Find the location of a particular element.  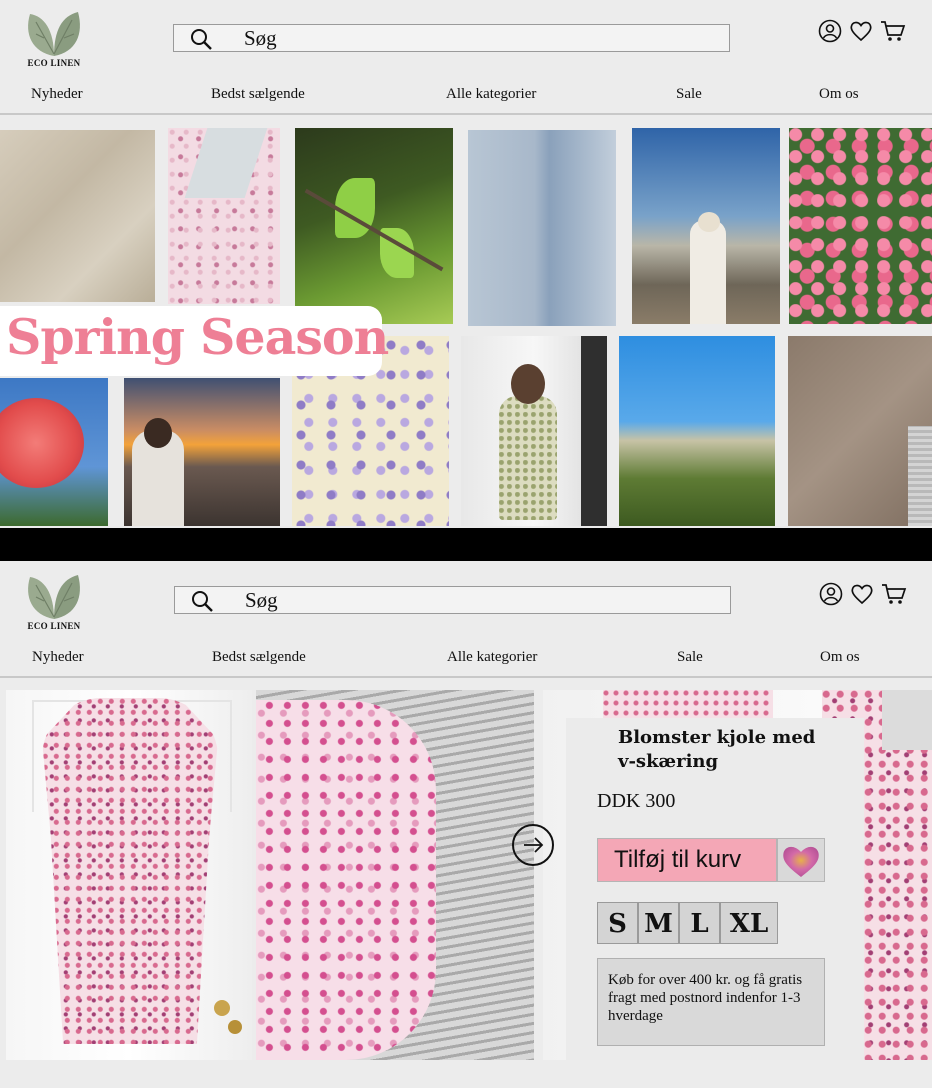

photo-blue-ruffle is located at coordinates (542, 228).